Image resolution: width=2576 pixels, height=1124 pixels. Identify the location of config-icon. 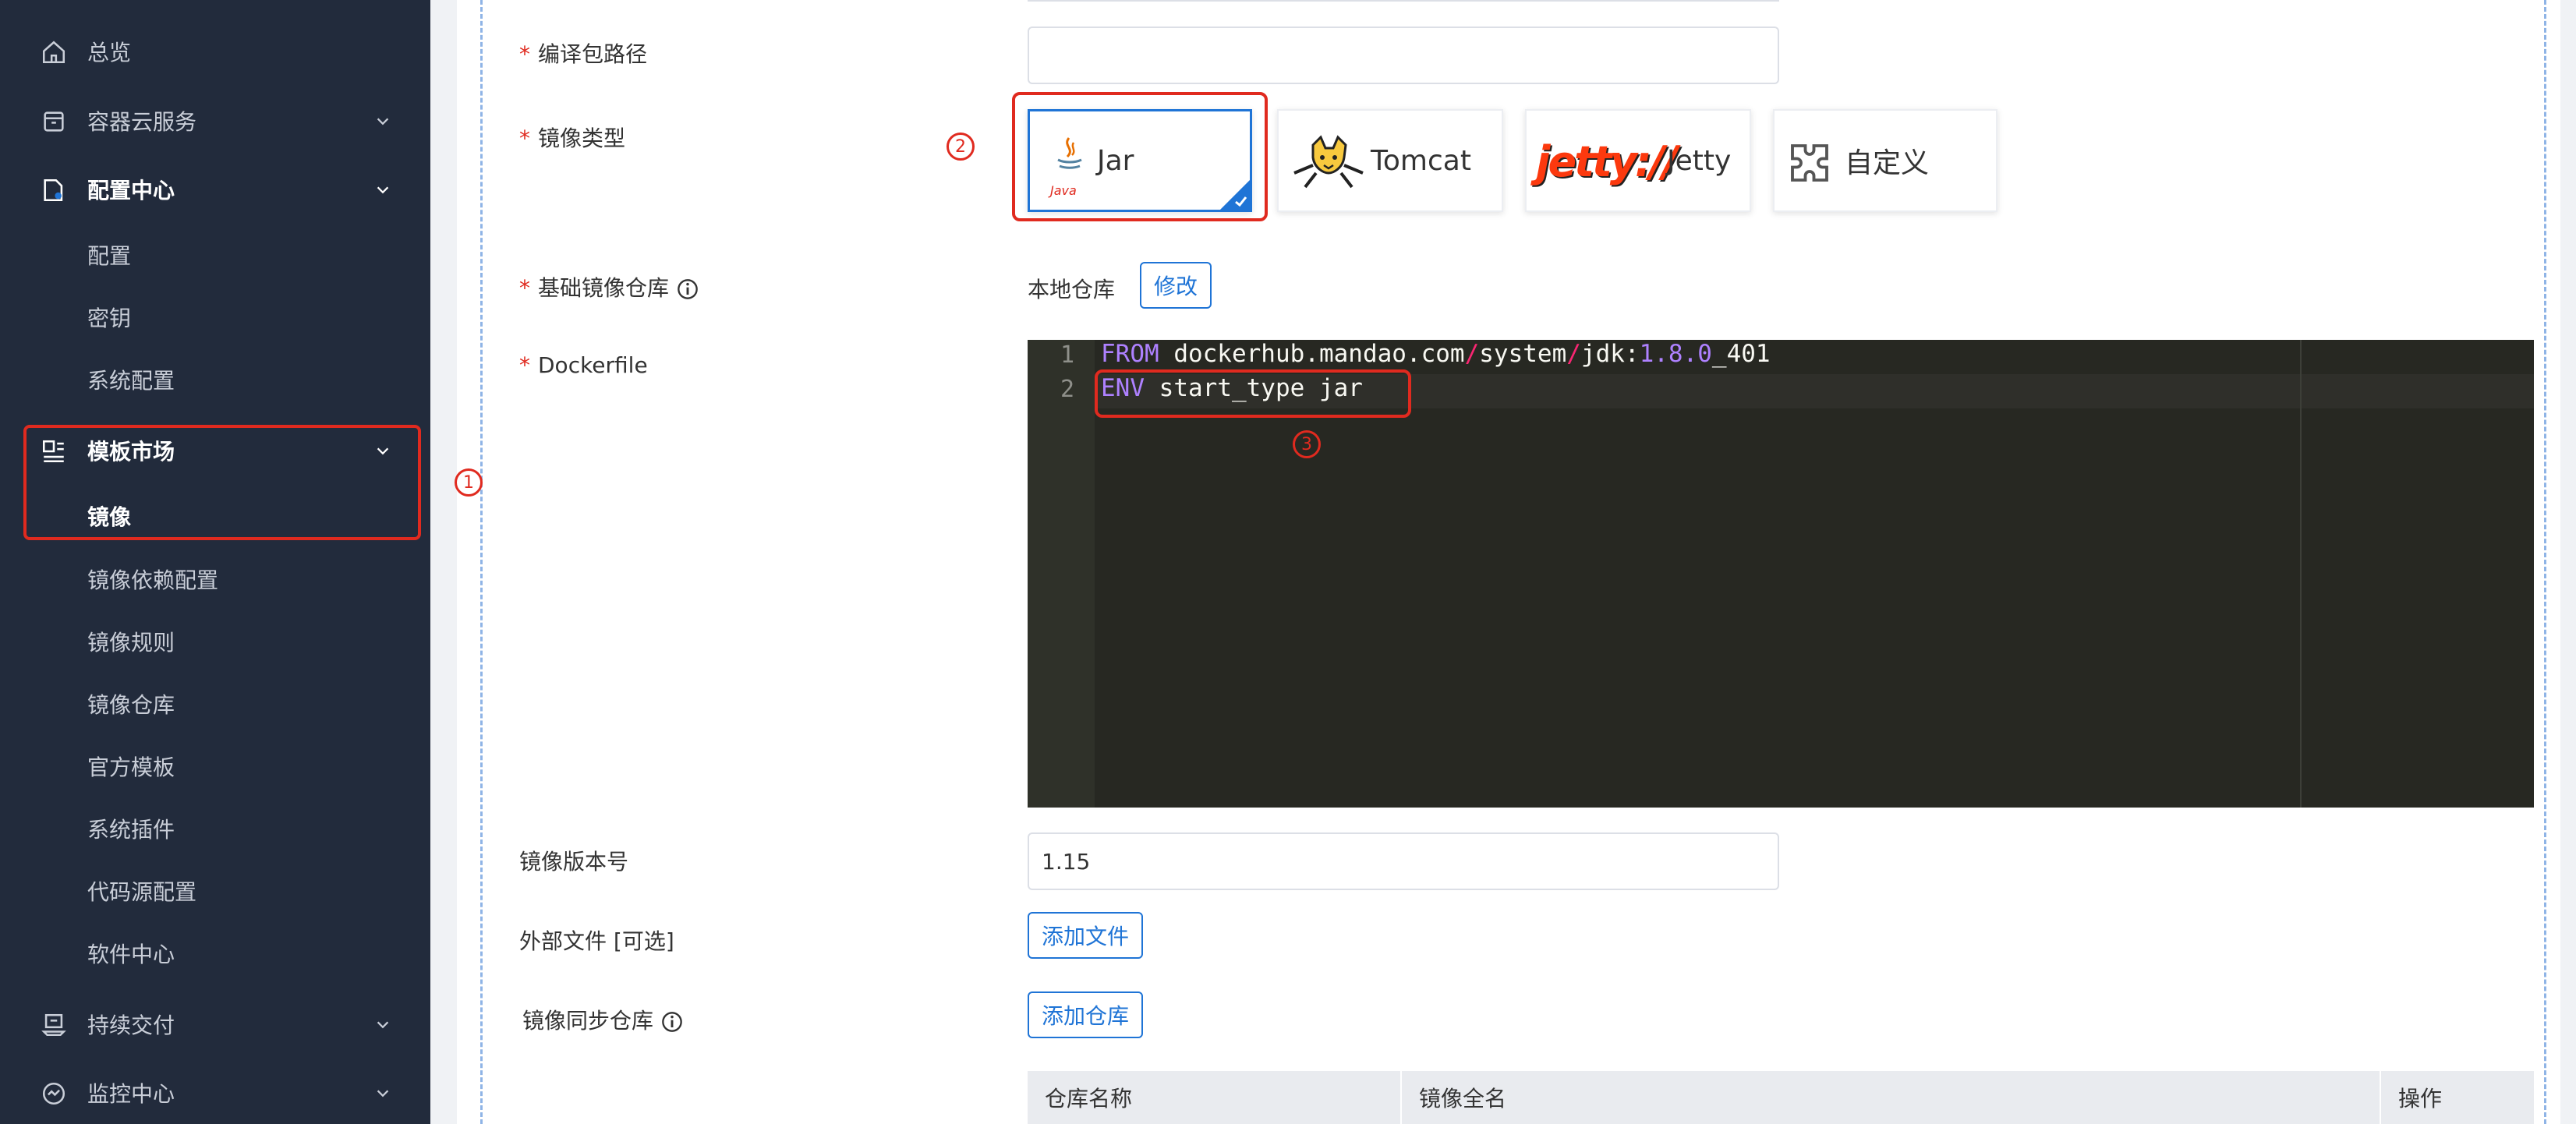
(53, 190).